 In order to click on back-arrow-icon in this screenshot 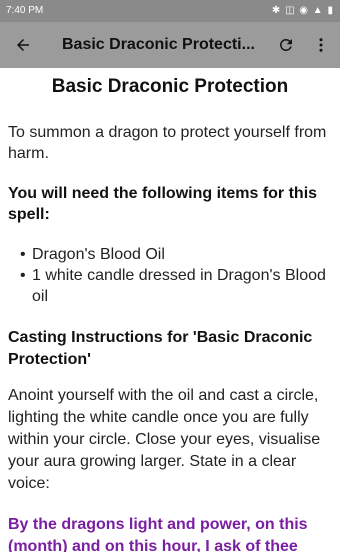, I will do `click(23, 45)`.